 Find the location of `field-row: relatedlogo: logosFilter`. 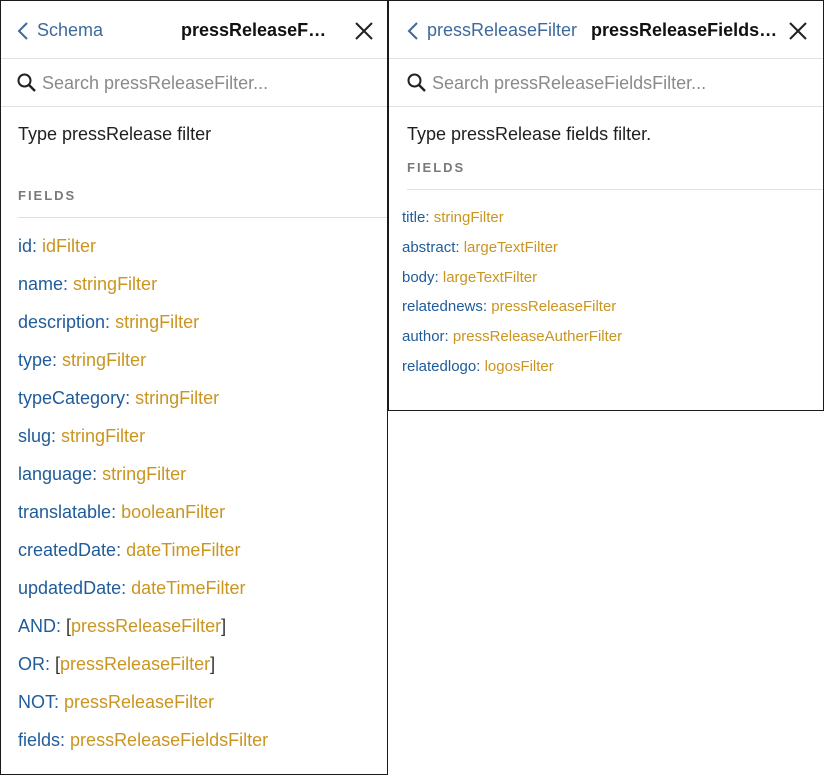

field-row: relatedlogo: logosFilter is located at coordinates (512, 372).